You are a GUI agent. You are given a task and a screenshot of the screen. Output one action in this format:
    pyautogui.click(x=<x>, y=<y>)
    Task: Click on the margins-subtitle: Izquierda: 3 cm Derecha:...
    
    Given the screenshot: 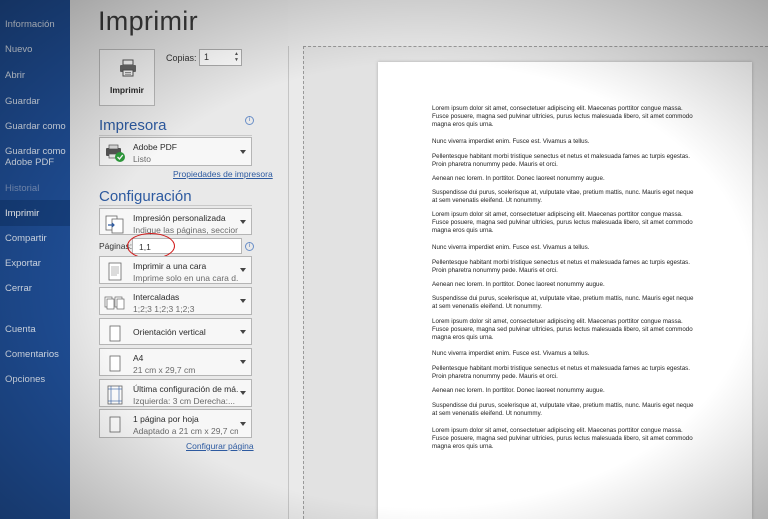 What is the action you would take?
    pyautogui.click(x=184, y=401)
    